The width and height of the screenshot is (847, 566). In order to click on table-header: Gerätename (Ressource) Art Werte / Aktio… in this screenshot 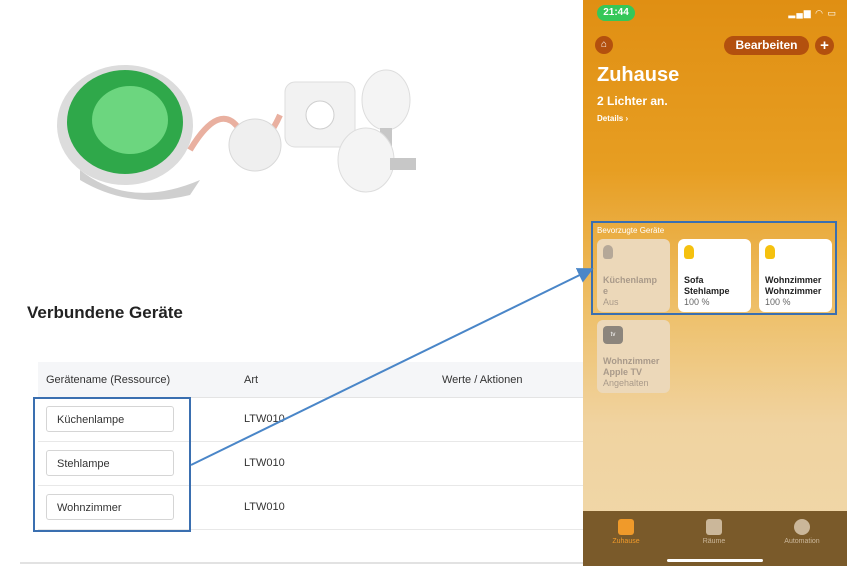, I will do `click(310, 380)`.